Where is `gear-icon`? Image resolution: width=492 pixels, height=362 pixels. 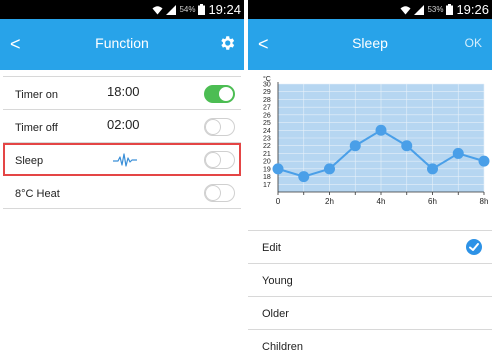 gear-icon is located at coordinates (227, 43).